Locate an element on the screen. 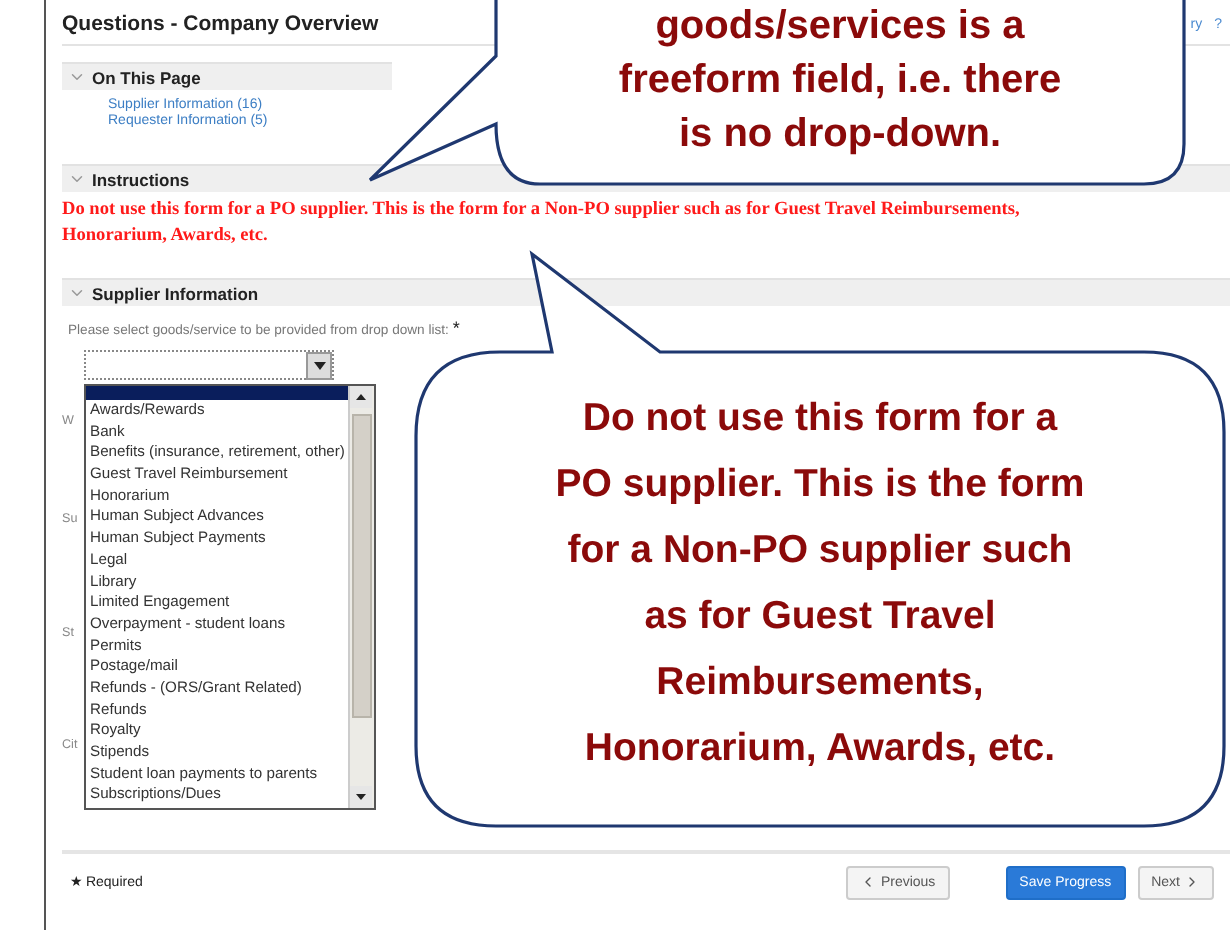 This screenshot has height=930, width=1230. section-header: Supplier Information is located at coordinates (646, 292).